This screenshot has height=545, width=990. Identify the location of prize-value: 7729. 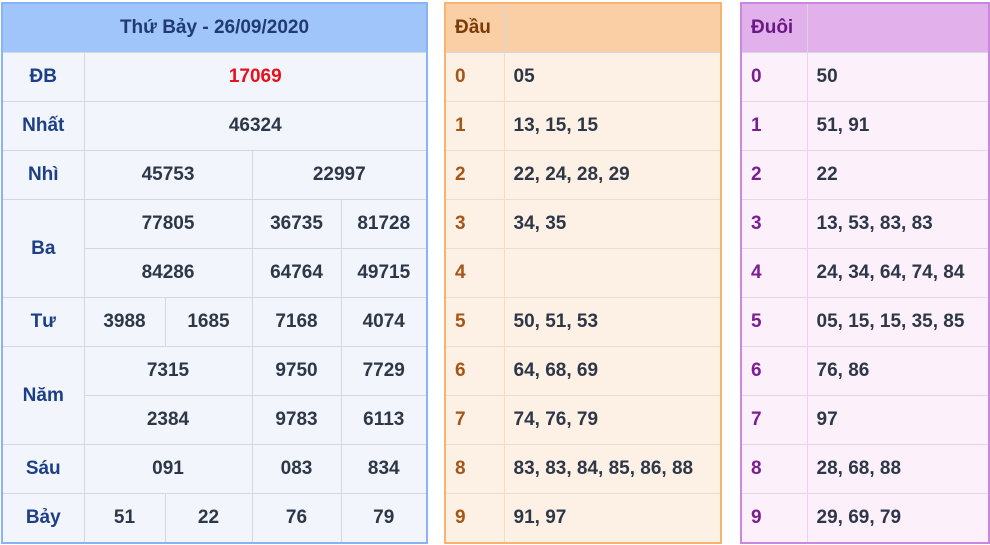
(384, 371).